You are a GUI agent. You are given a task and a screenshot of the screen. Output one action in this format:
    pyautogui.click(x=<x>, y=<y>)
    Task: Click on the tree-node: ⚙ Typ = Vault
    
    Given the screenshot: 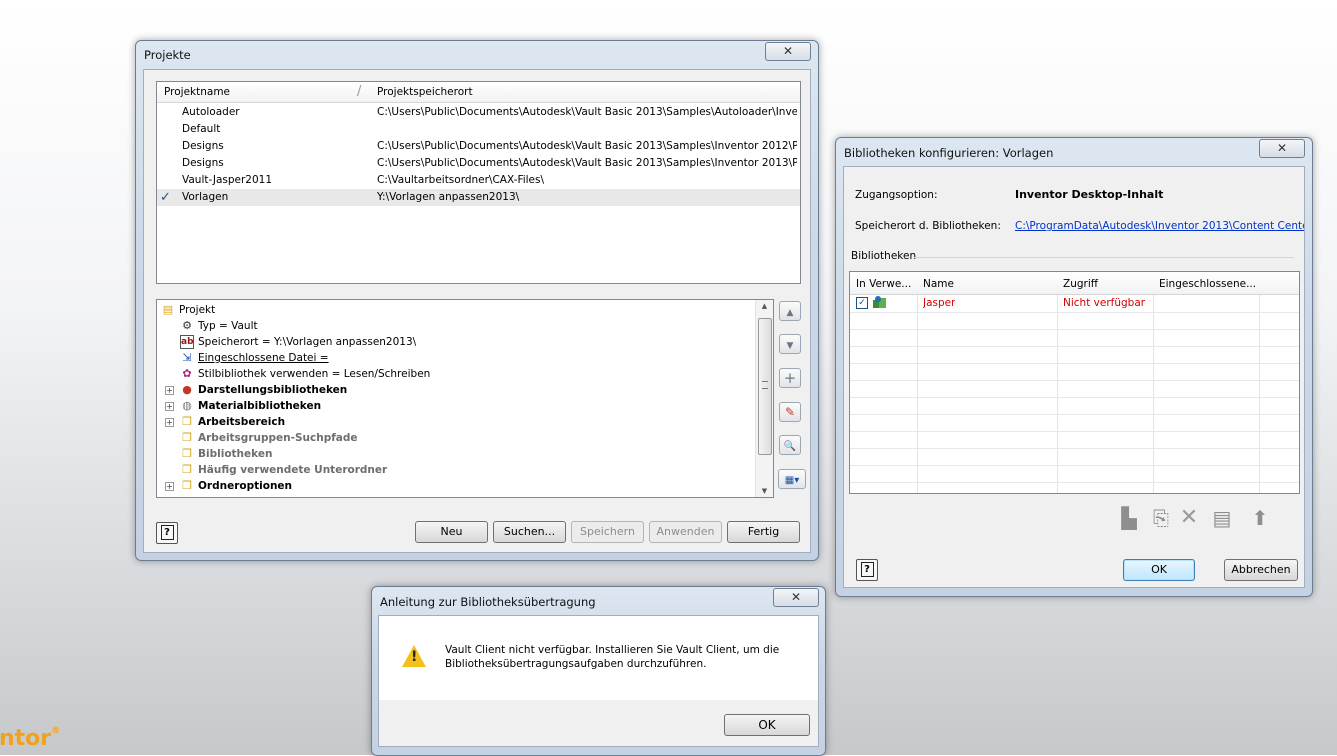 What is the action you would take?
    pyautogui.click(x=219, y=326)
    